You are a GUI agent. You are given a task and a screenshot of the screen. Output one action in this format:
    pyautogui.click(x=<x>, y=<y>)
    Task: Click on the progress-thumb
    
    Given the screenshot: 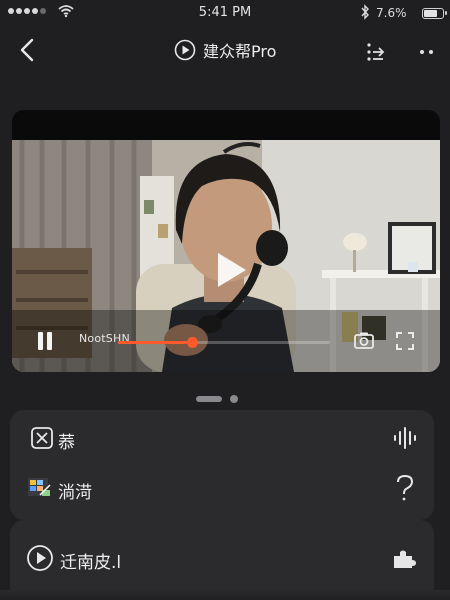 What is the action you would take?
    pyautogui.click(x=193, y=342)
    